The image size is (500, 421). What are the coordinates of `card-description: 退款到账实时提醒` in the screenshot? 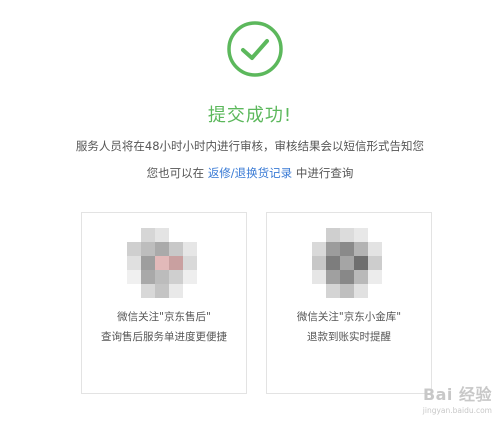 It's located at (349, 337).